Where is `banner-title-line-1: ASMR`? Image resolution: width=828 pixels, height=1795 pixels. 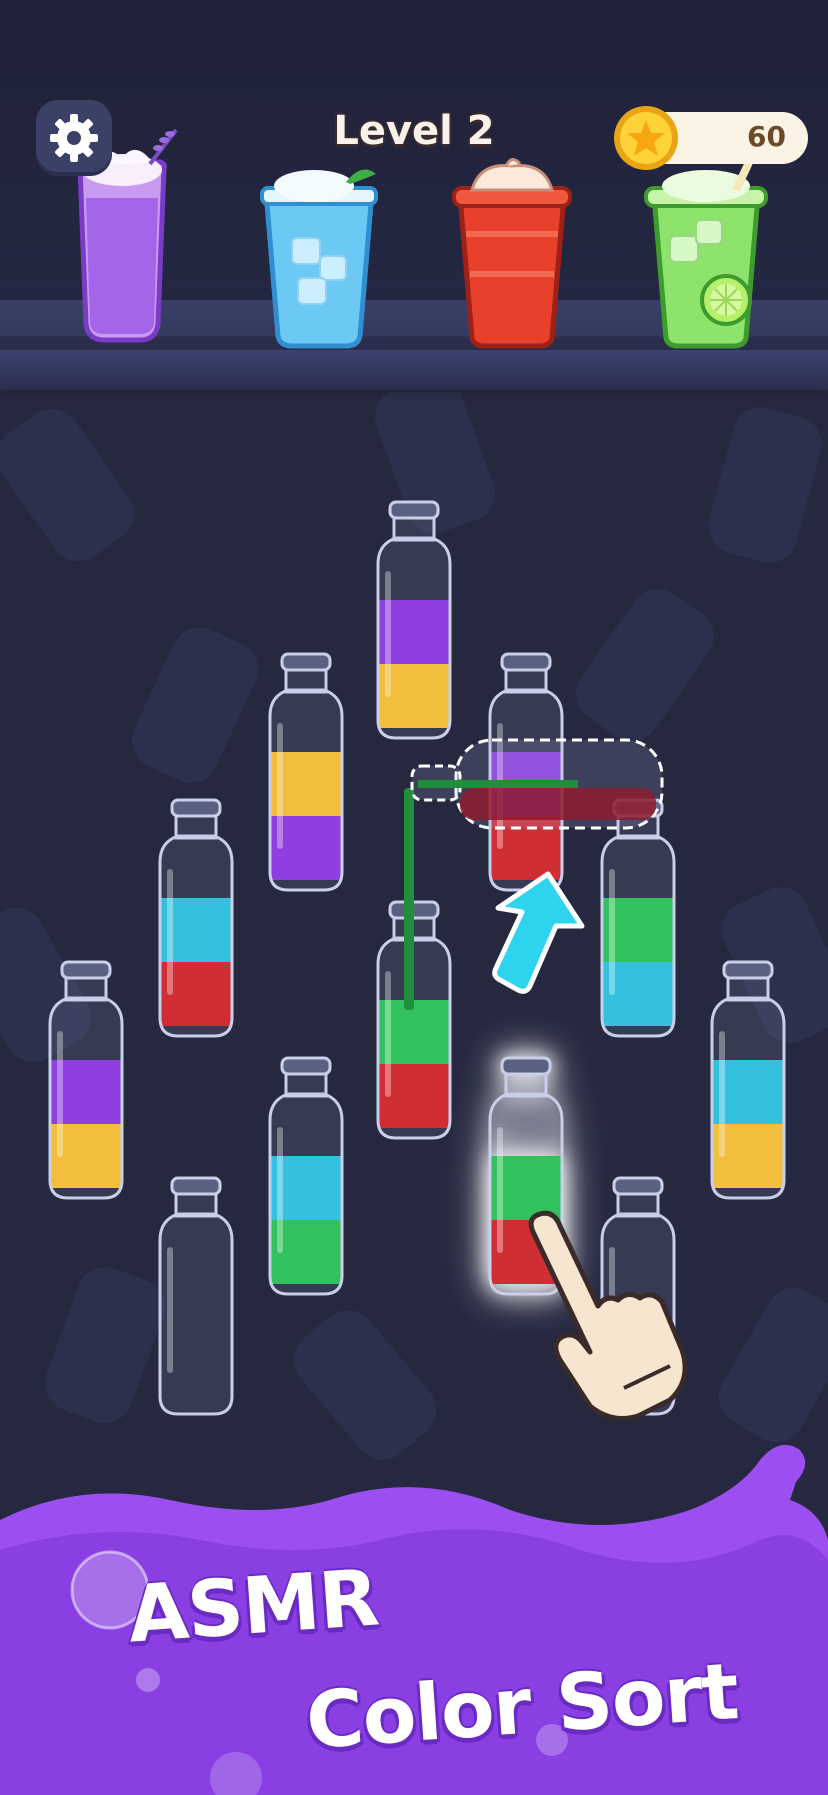
banner-title-line-1: ASMR is located at coordinates (253, 1607).